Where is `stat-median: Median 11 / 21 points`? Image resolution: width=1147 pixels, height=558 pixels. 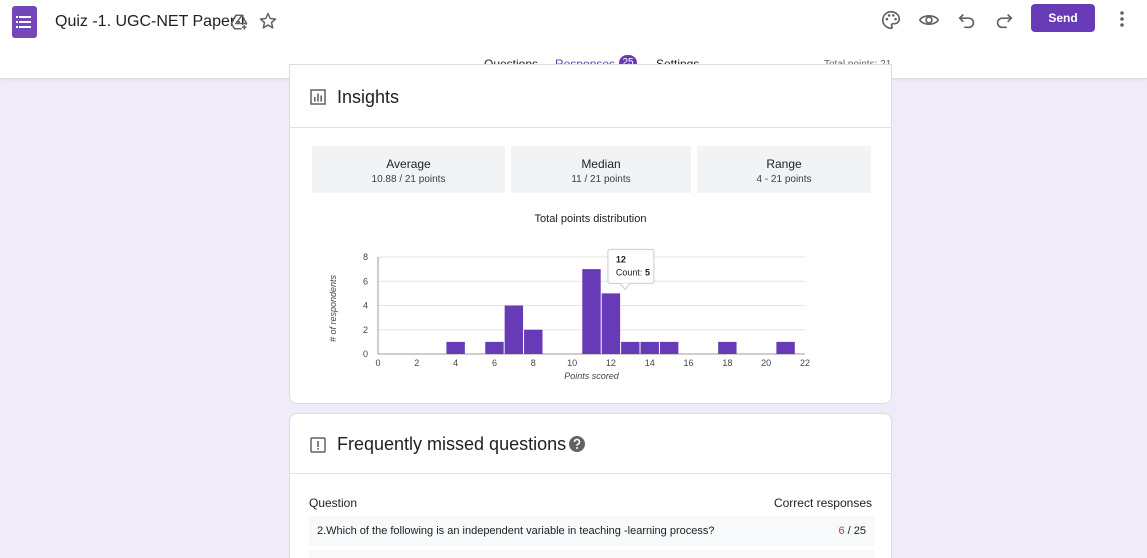
stat-median: Median 11 / 21 points is located at coordinates (601, 169).